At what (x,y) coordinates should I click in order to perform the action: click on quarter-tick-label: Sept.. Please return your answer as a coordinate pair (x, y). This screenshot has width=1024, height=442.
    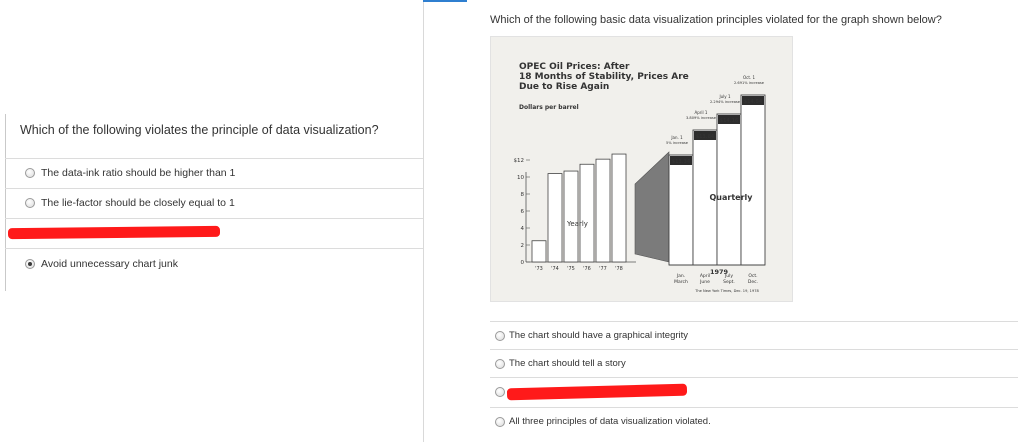
    Looking at the image, I should click on (729, 282).